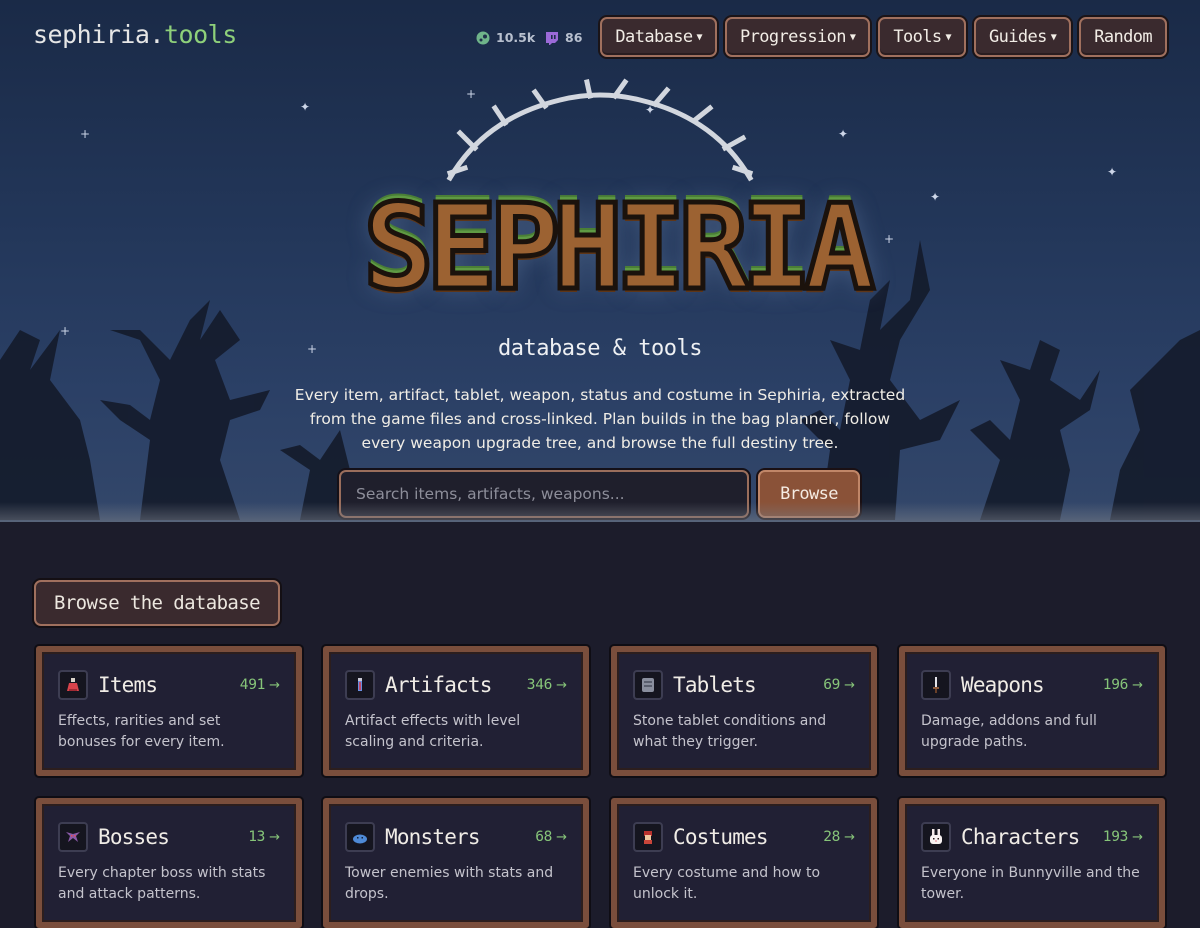  Describe the element at coordinates (433, 837) in the screenshot. I see `card-title: Monsters` at that location.